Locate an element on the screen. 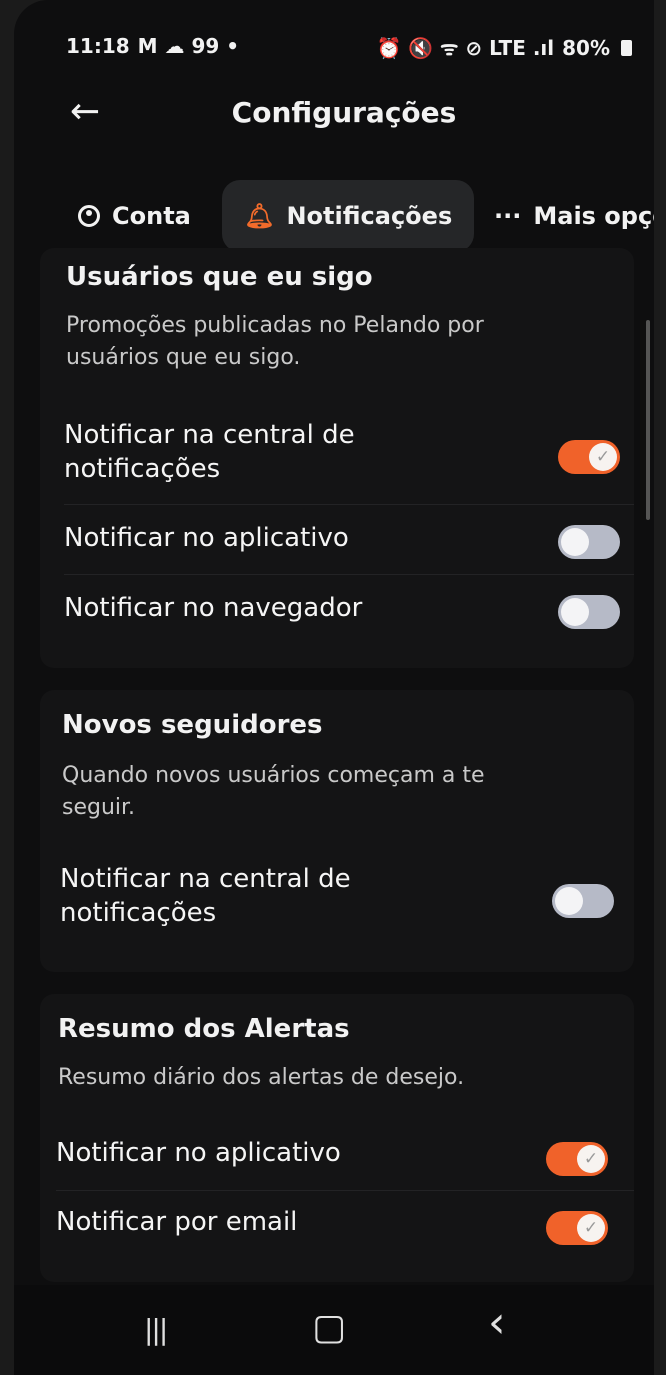  tab-notificacoes: 🔔︎ Notificações is located at coordinates (348, 216).